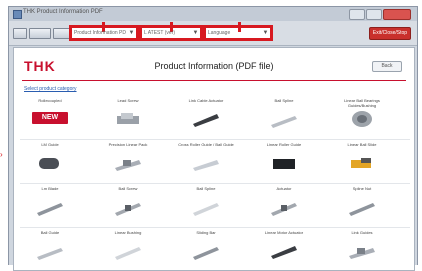 The height and width of the screenshot is (271, 422). Describe the element at coordinates (214, 80) in the screenshot. I see `header-divider` at that location.